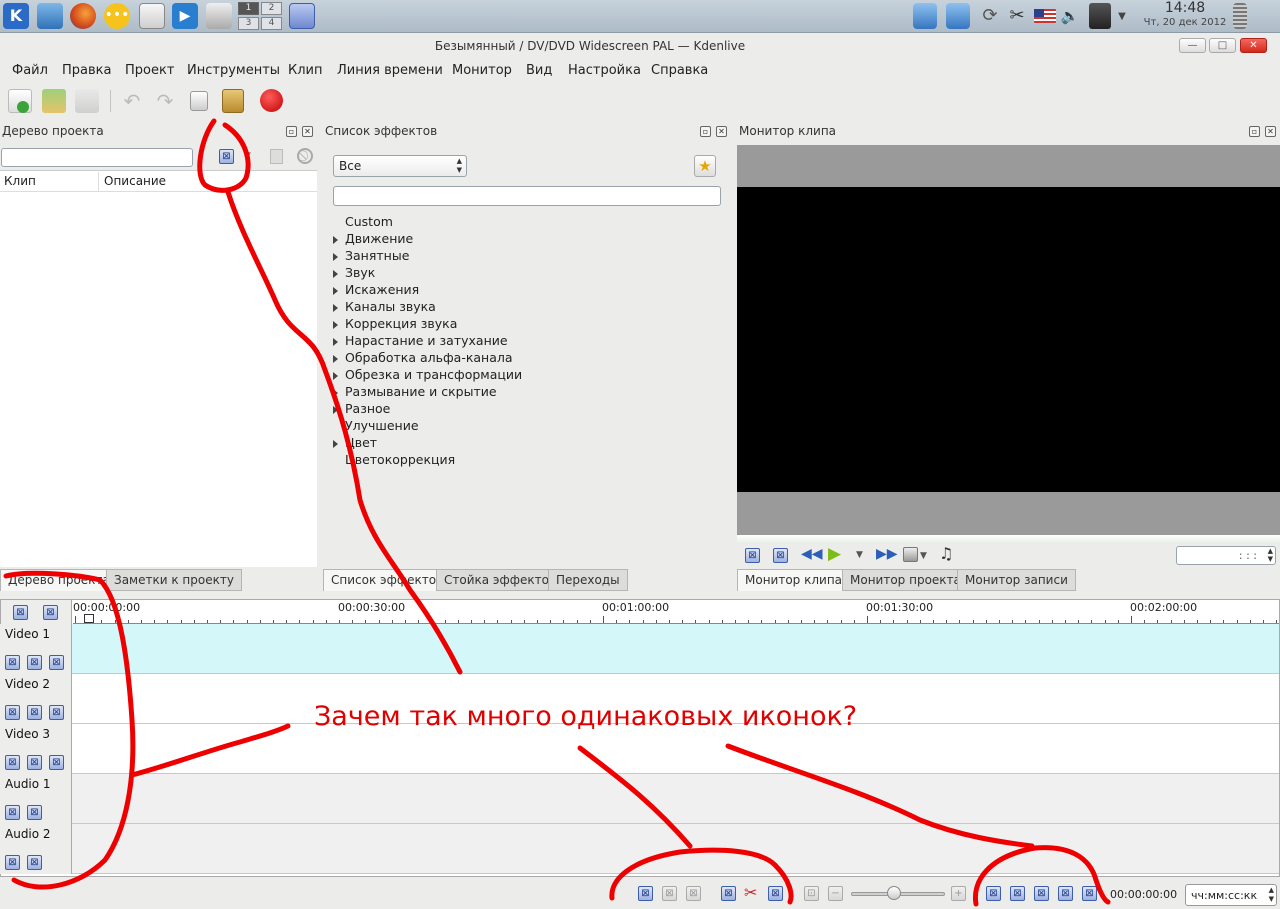  Describe the element at coordinates (219, 16) in the screenshot. I see `settings-icon` at that location.